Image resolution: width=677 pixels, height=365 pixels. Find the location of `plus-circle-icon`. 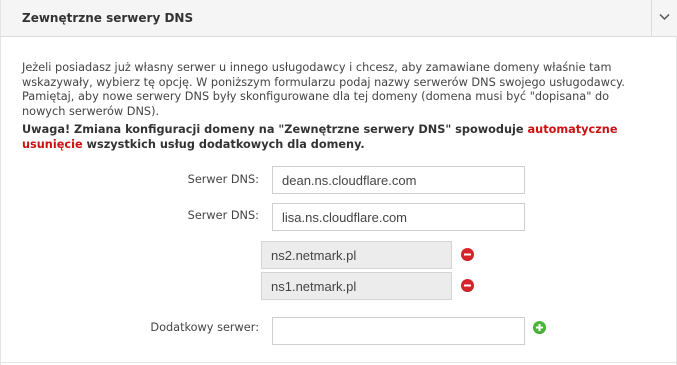

plus-circle-icon is located at coordinates (539, 327).